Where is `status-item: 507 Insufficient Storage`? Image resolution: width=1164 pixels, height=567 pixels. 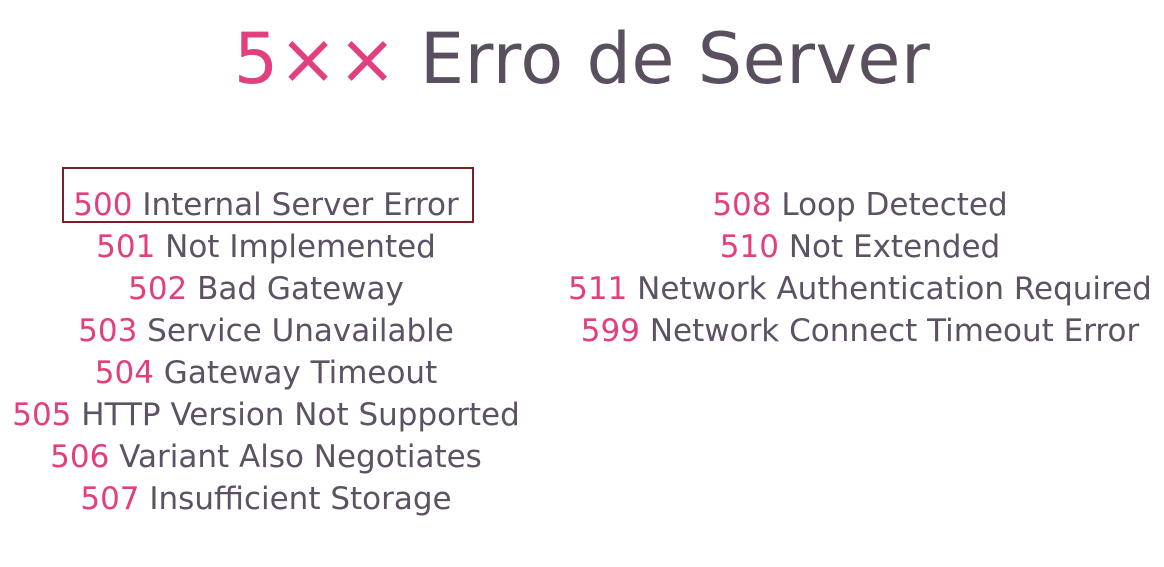 status-item: 507 Insufficient Storage is located at coordinates (266, 499).